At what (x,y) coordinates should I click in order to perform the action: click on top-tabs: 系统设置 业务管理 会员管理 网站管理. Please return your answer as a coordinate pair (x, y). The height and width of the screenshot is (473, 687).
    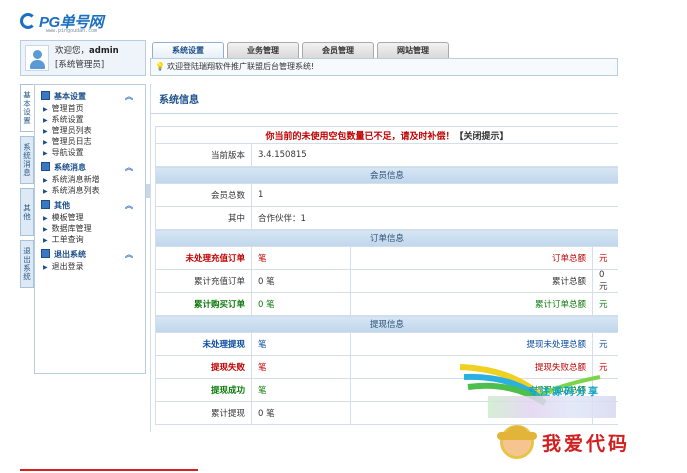
    Looking at the image, I should click on (302, 50).